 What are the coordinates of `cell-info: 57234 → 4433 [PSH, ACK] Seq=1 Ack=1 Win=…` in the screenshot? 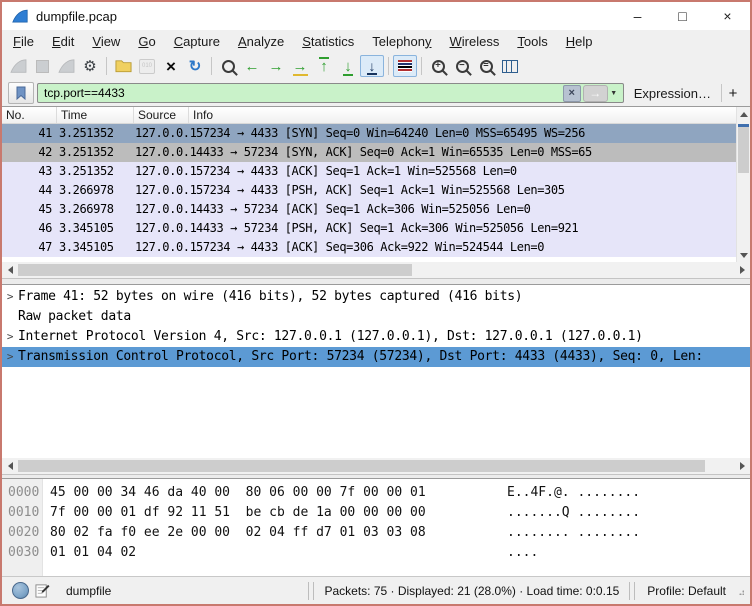 It's located at (380, 190).